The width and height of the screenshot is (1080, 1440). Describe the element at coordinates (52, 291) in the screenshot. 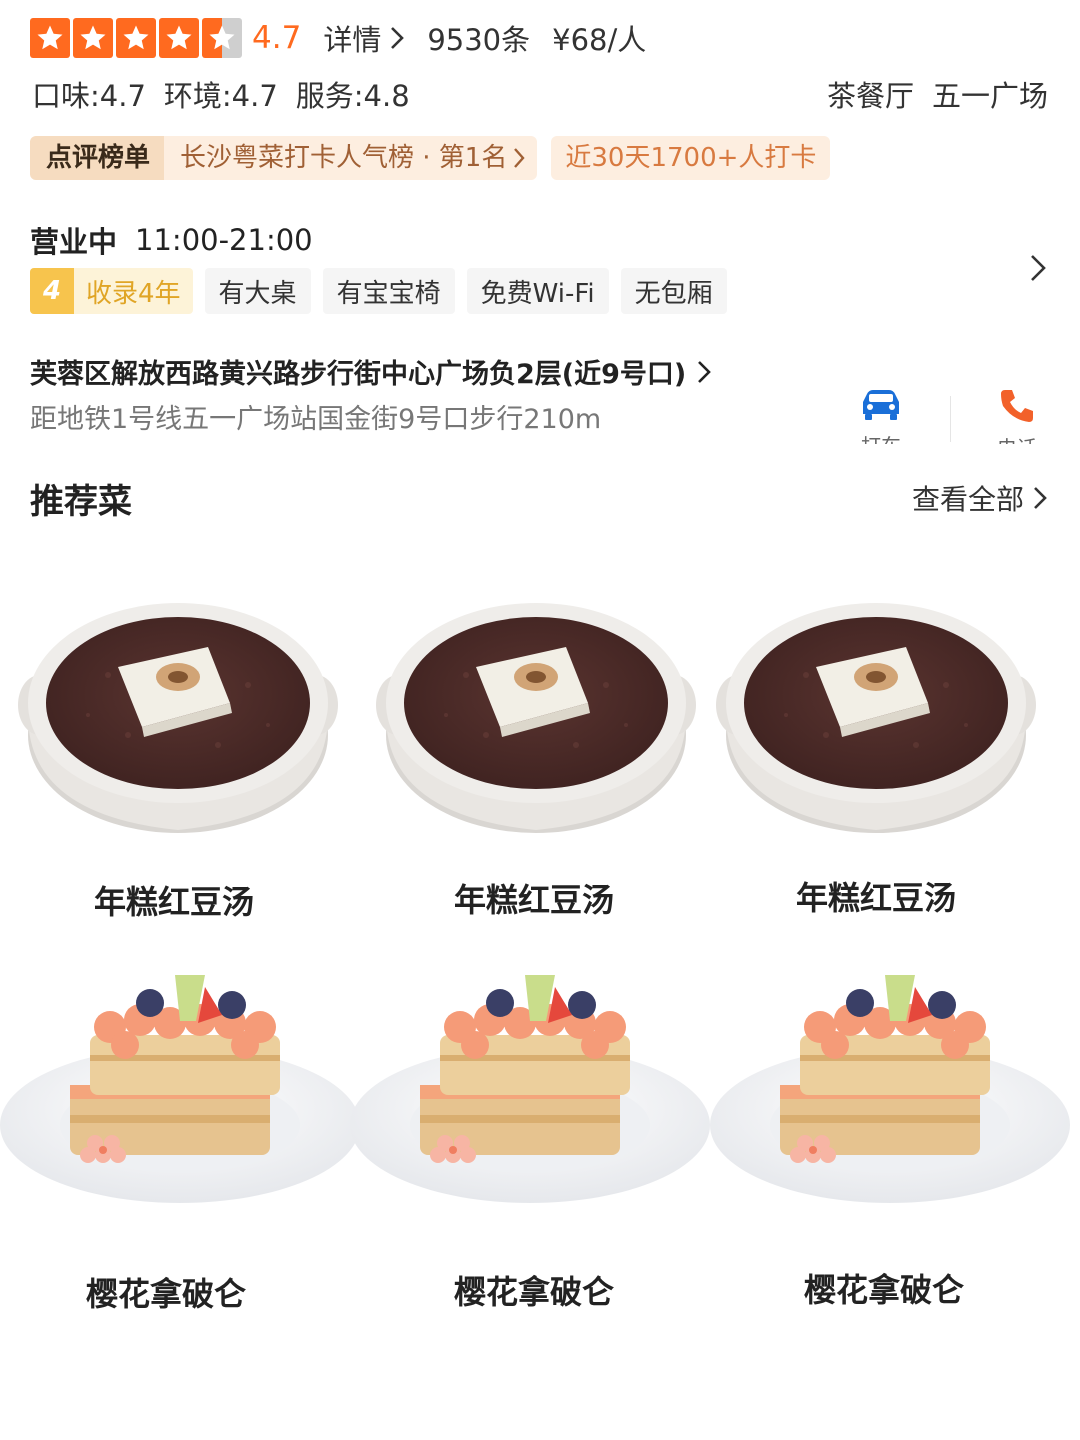

I see `years-number: 4` at that location.